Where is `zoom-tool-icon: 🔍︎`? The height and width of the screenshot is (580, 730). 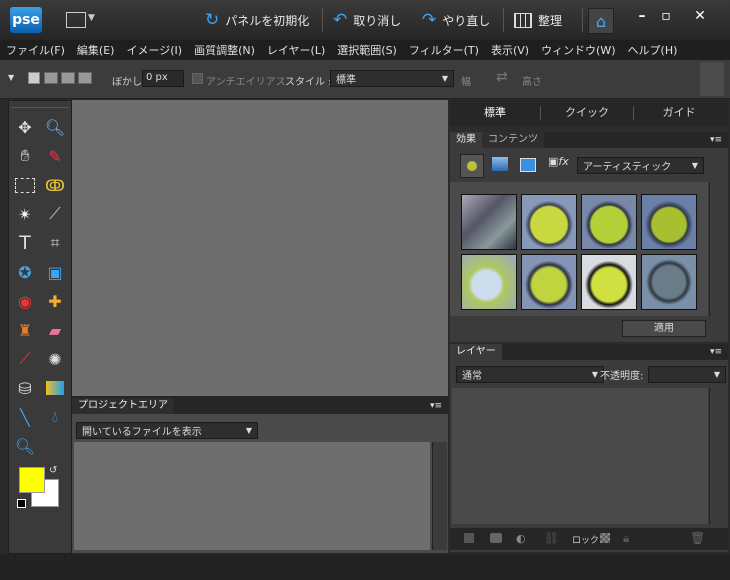
zoom-tool-icon: 🔍︎ is located at coordinates (55, 127).